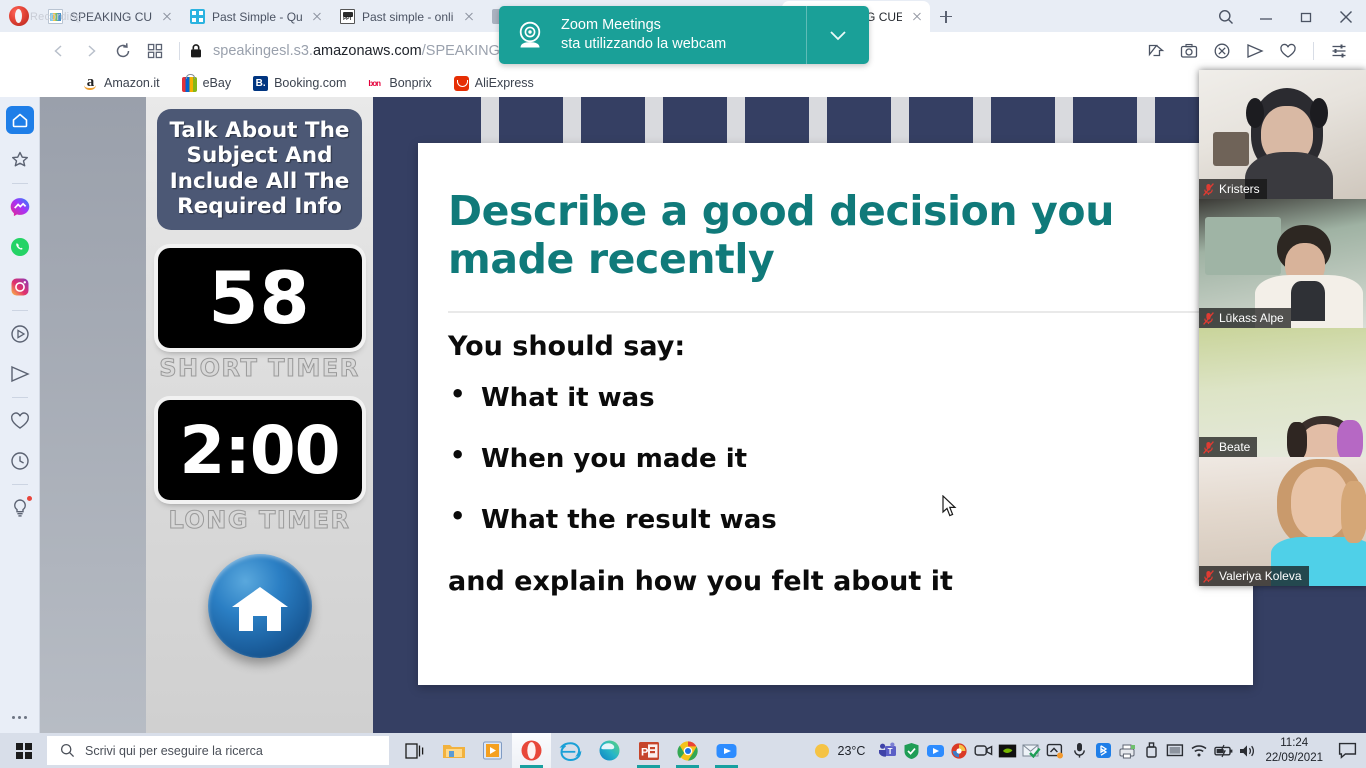 Image resolution: width=1366 pixels, height=768 pixels. I want to click on tab-tiles-icon, so click(155, 51).